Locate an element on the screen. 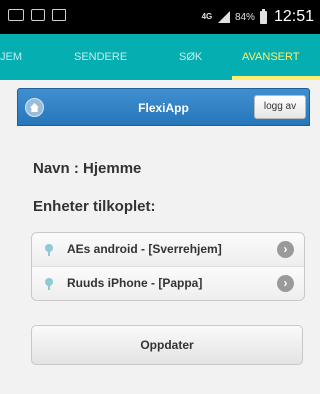 Image resolution: width=320 pixels, height=394 pixels. device-label: AEs android - [Sverrehjem] is located at coordinates (144, 249).